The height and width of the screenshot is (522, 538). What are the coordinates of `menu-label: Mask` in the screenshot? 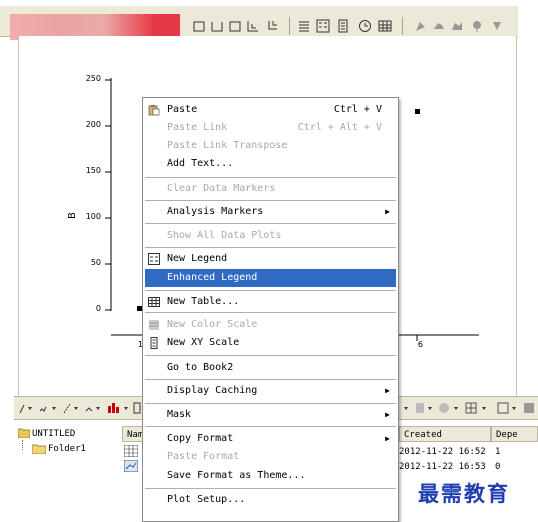 It's located at (179, 414).